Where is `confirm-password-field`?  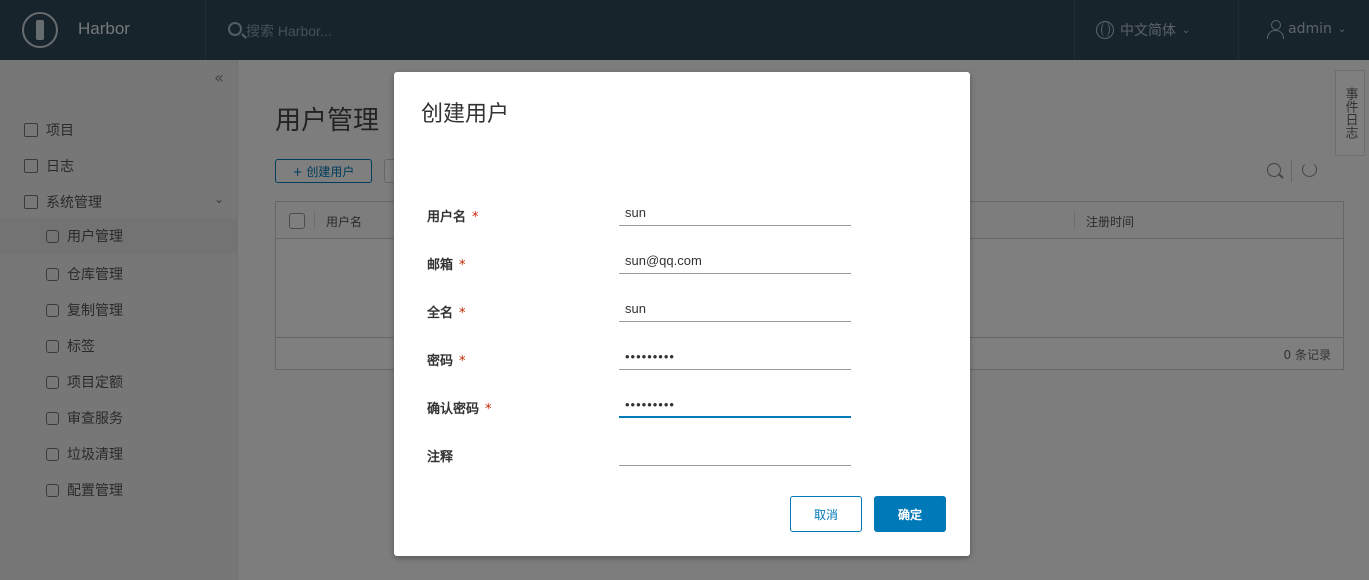 confirm-password-field is located at coordinates (735, 405).